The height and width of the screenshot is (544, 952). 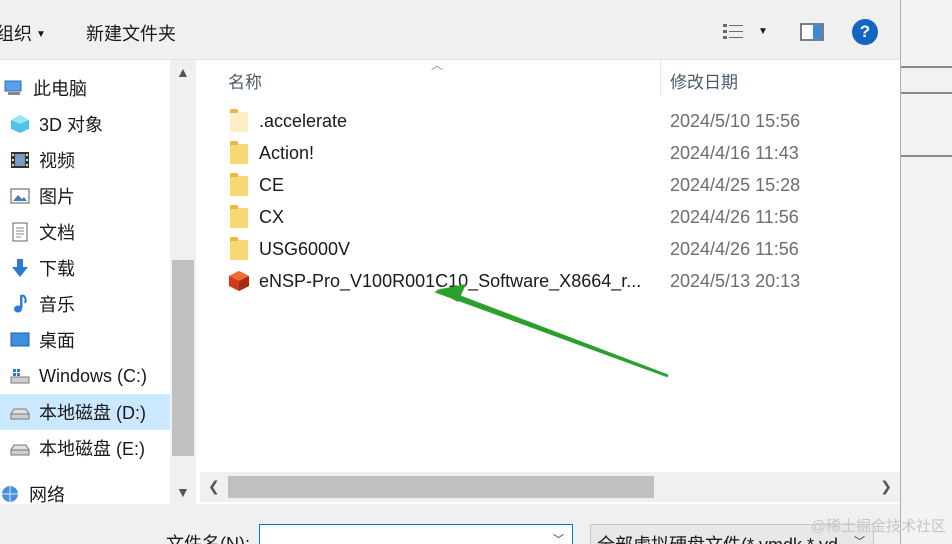 I want to click on file-row: USG6000V 2024/4/26 11:56, so click(x=545, y=250).